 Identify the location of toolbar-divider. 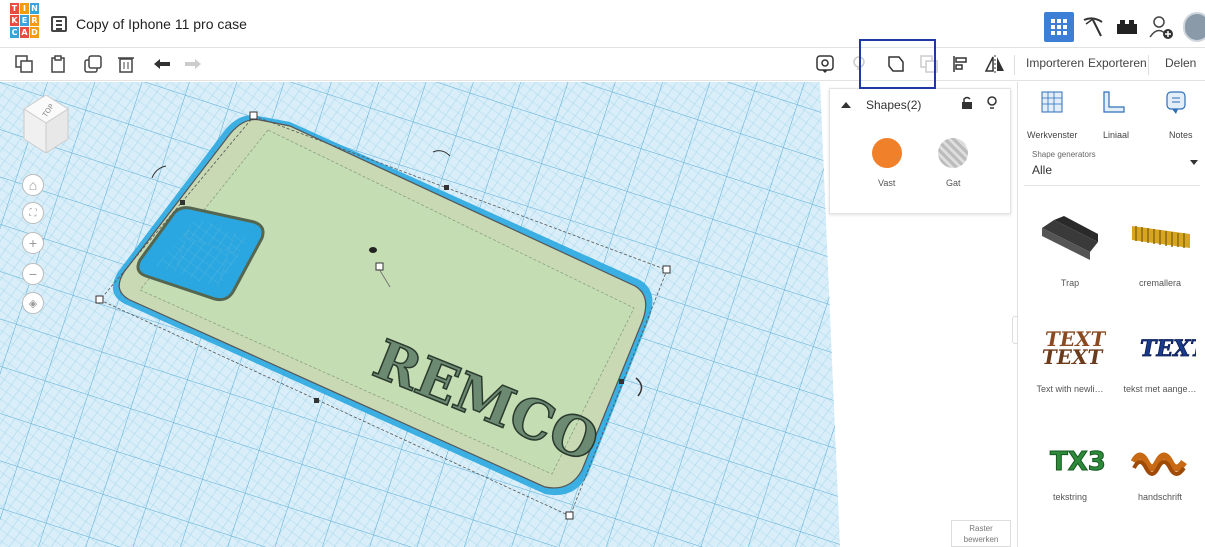
(1014, 65).